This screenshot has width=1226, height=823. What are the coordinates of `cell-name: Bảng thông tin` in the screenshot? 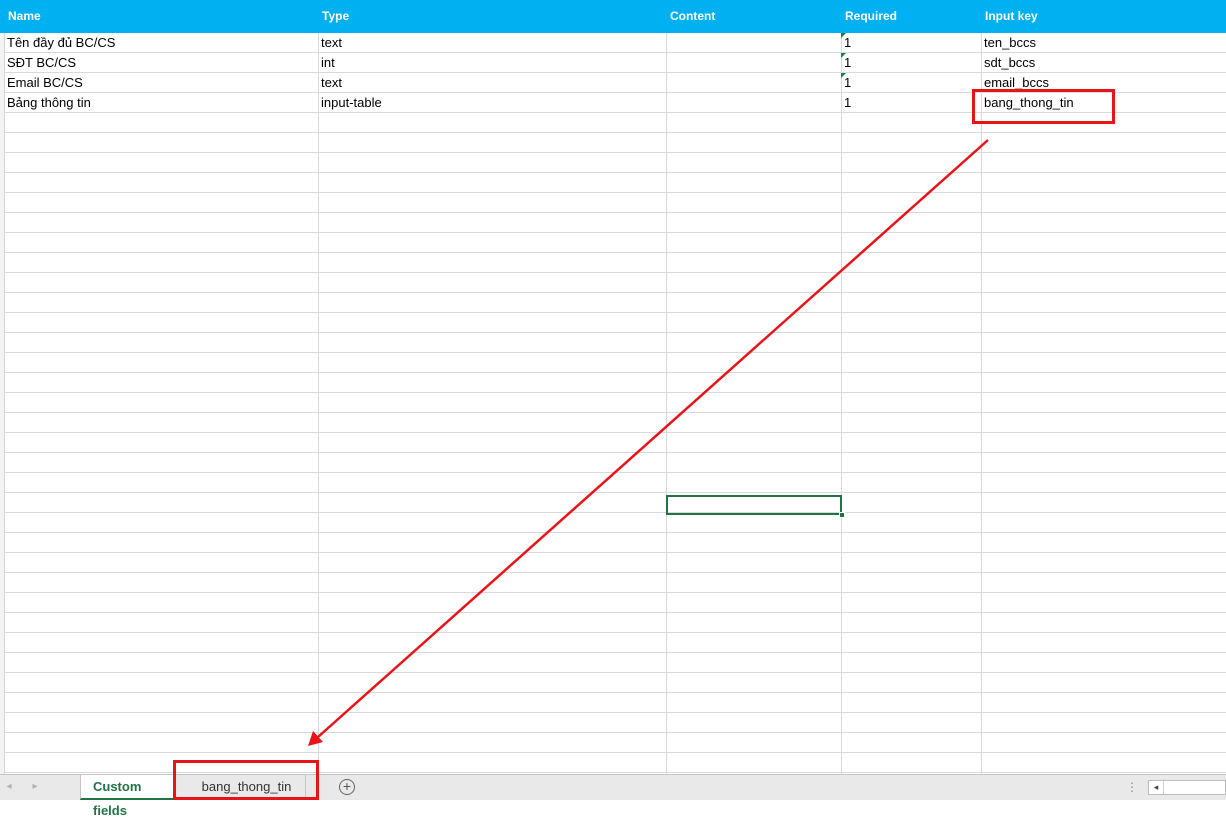 It's located at (161, 103).